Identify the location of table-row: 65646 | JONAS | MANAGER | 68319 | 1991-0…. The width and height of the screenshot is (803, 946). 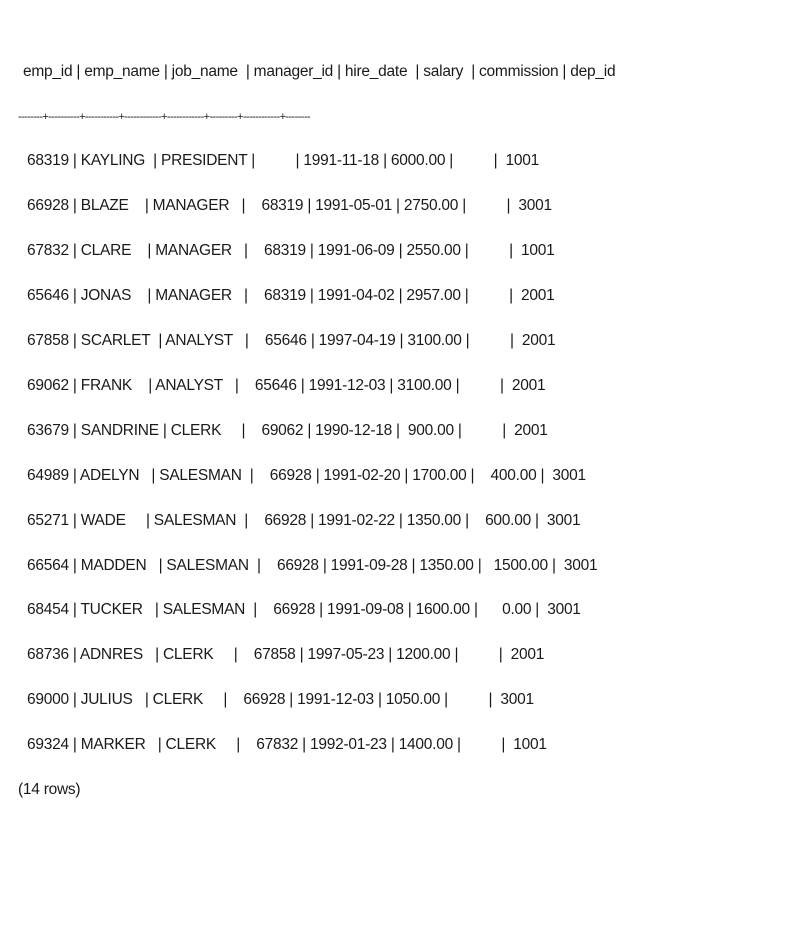
(291, 295).